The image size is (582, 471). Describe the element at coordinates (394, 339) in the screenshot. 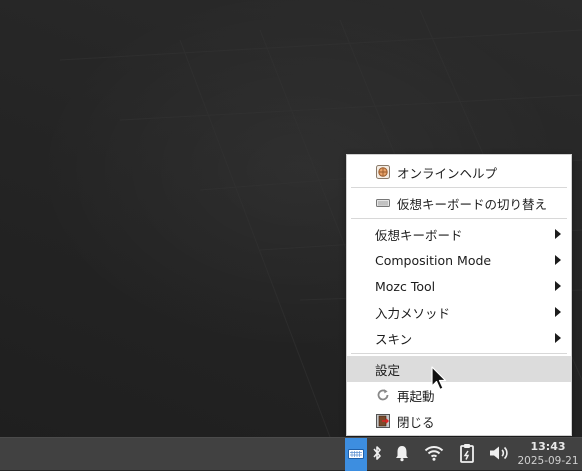

I see `menu-item-label: スキン` at that location.